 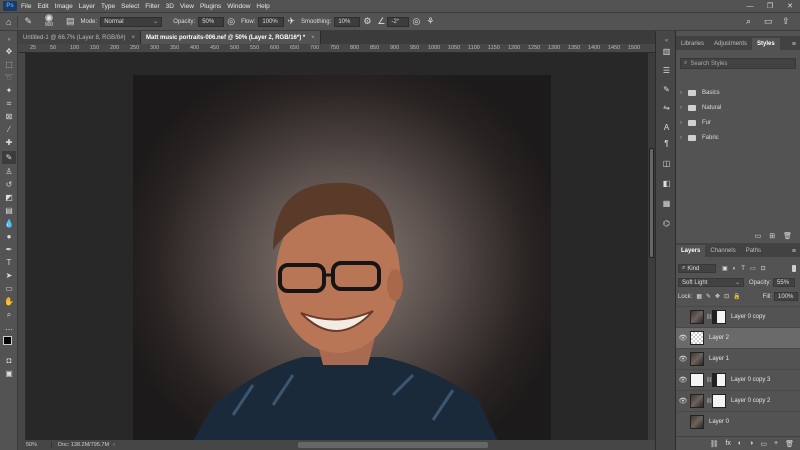 What do you see at coordinates (697, 268) in the screenshot?
I see `kind-filter-select: ⌕ Kind` at bounding box center [697, 268].